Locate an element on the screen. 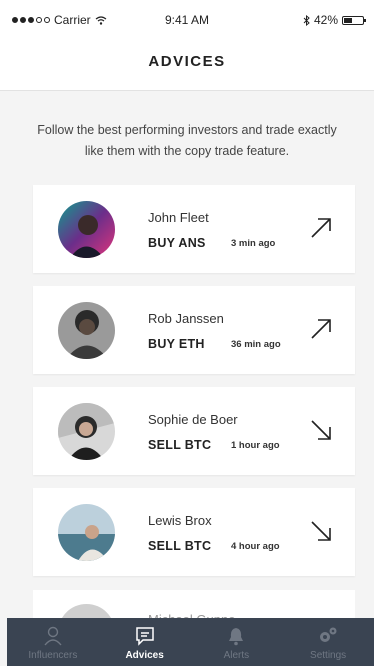 This screenshot has width=374, height=666. tab-bar: Influencers Advices Alerts Settings is located at coordinates (190, 642).